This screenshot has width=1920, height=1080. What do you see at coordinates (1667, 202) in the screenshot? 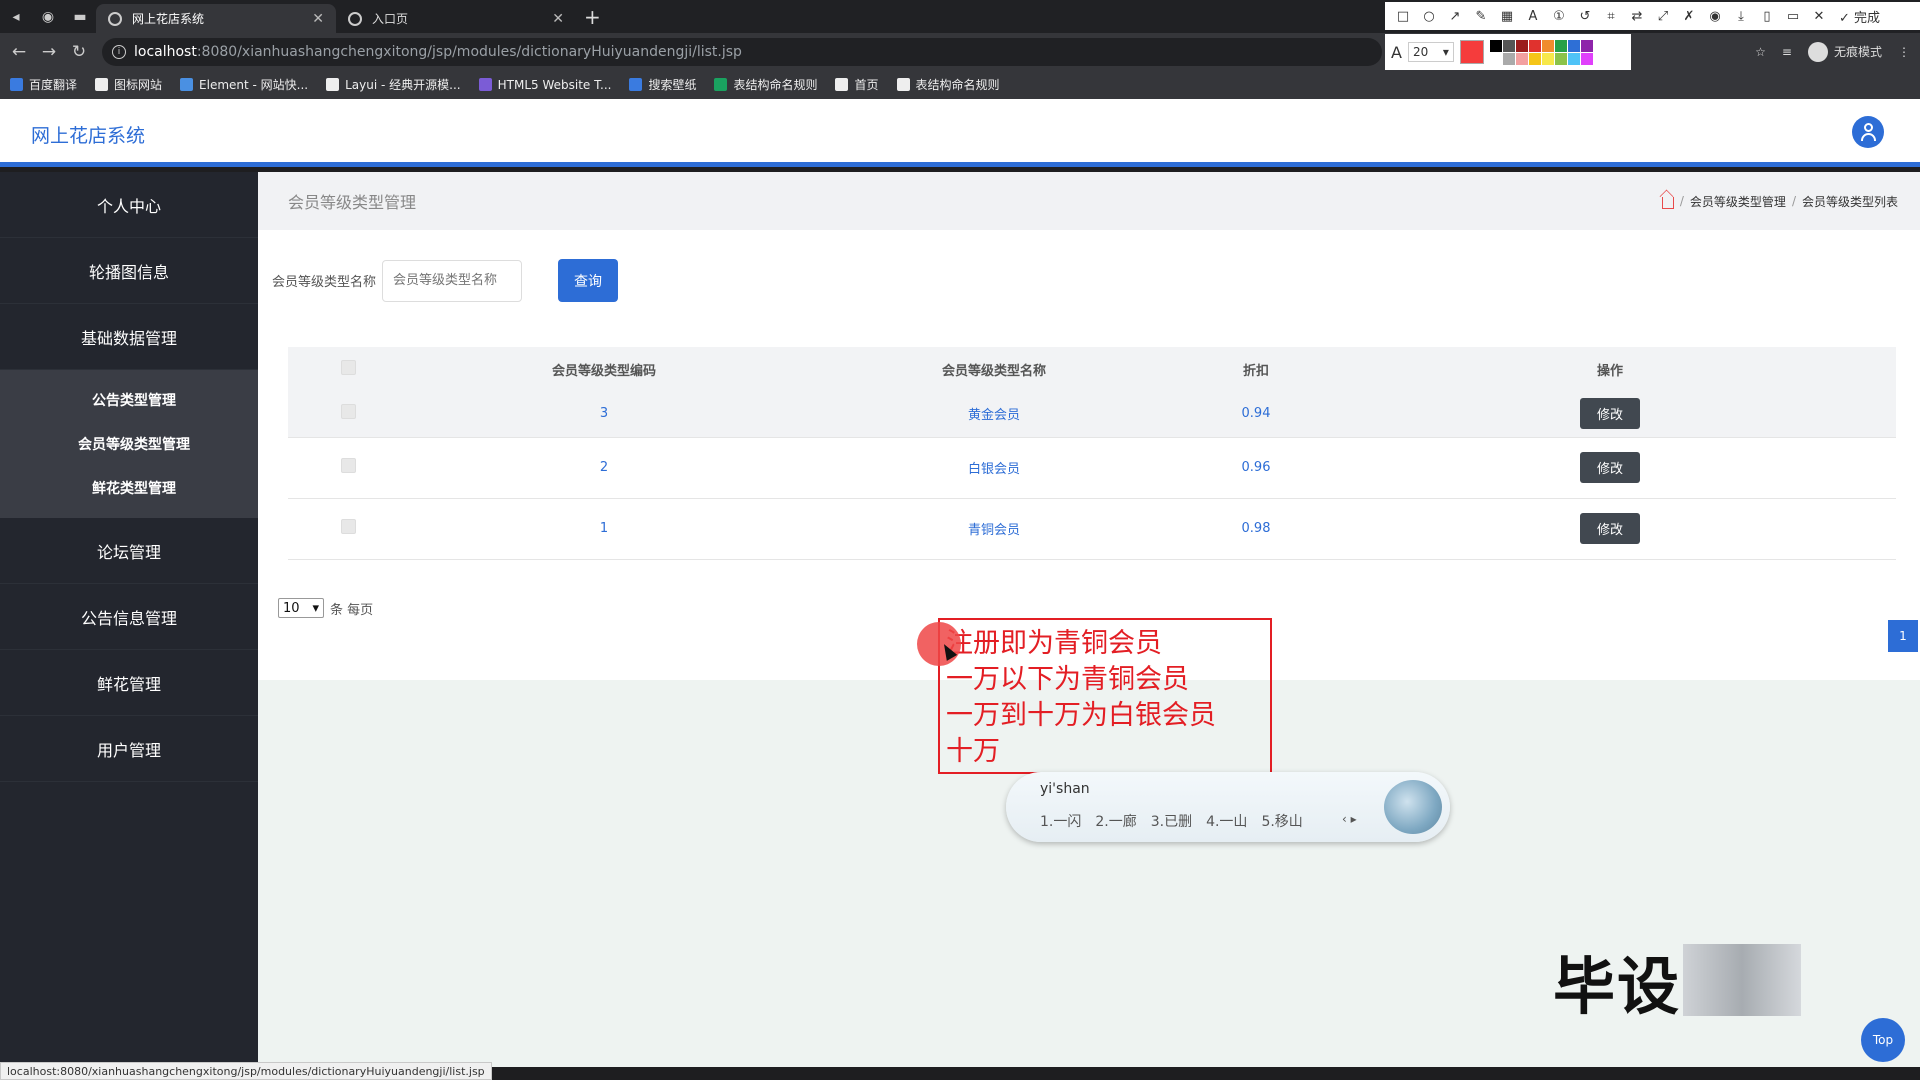
I see `home-icon` at bounding box center [1667, 202].